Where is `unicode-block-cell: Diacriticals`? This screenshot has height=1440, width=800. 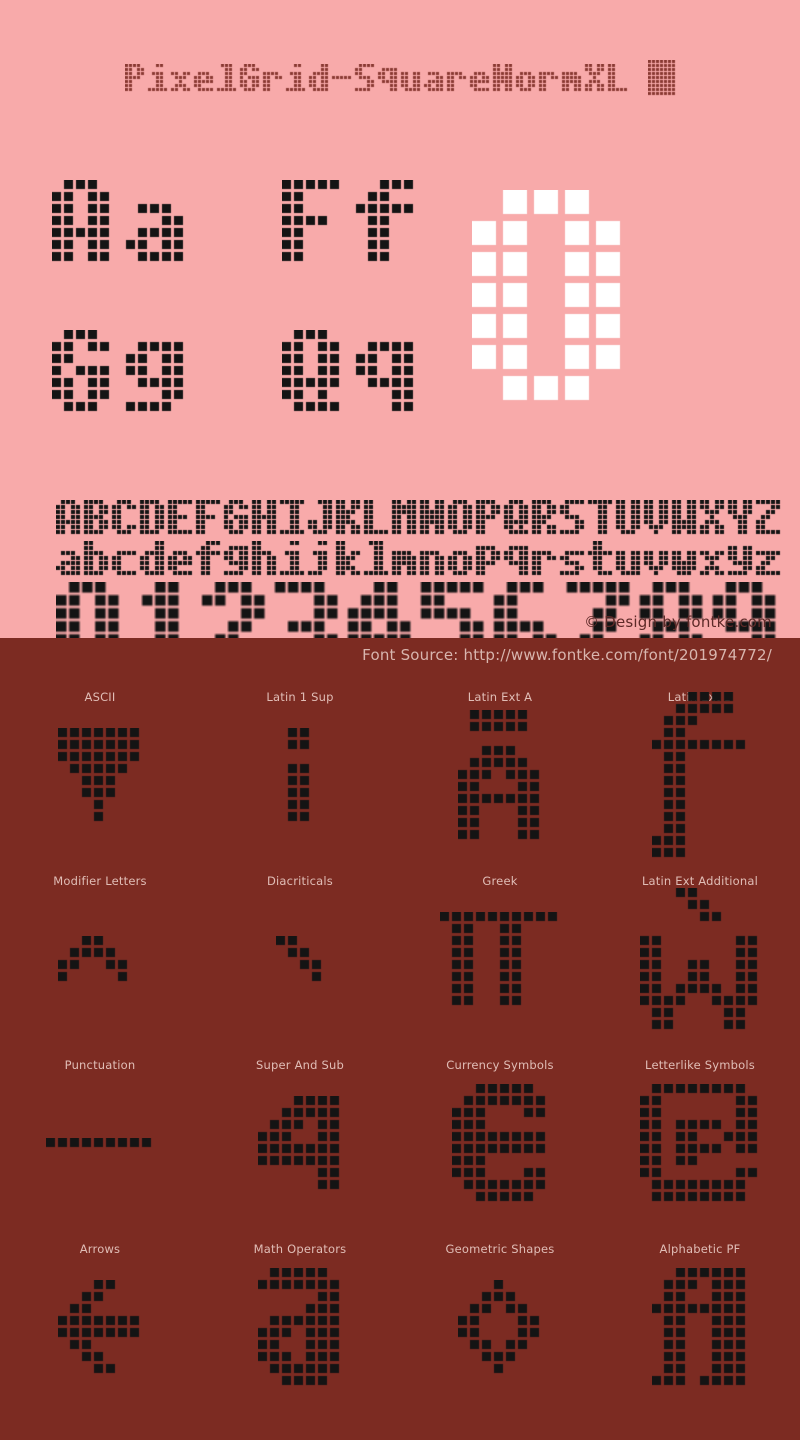 unicode-block-cell: Diacriticals is located at coordinates (300, 954).